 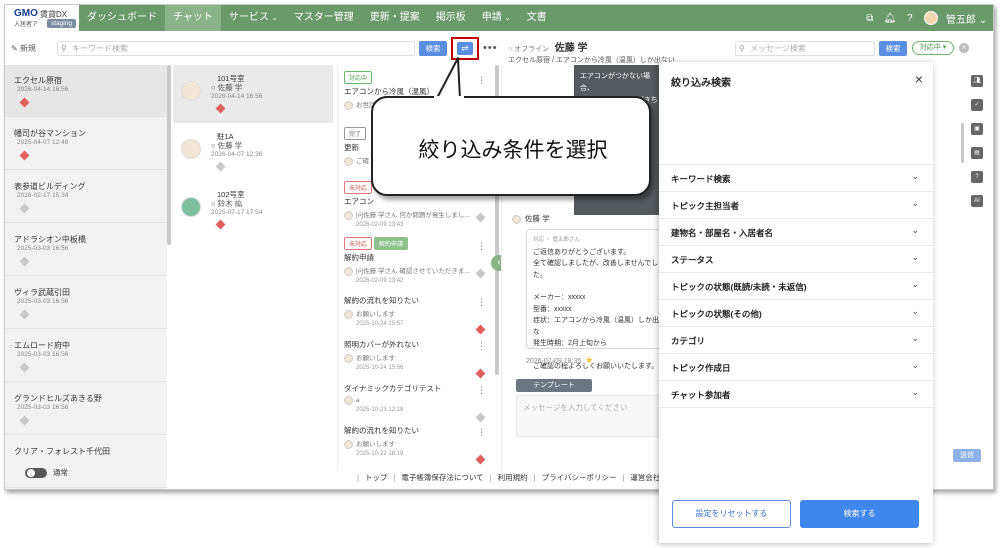 What do you see at coordinates (796, 312) in the screenshot?
I see `filter-section: トピックの状態(その他) ⌄` at bounding box center [796, 312].